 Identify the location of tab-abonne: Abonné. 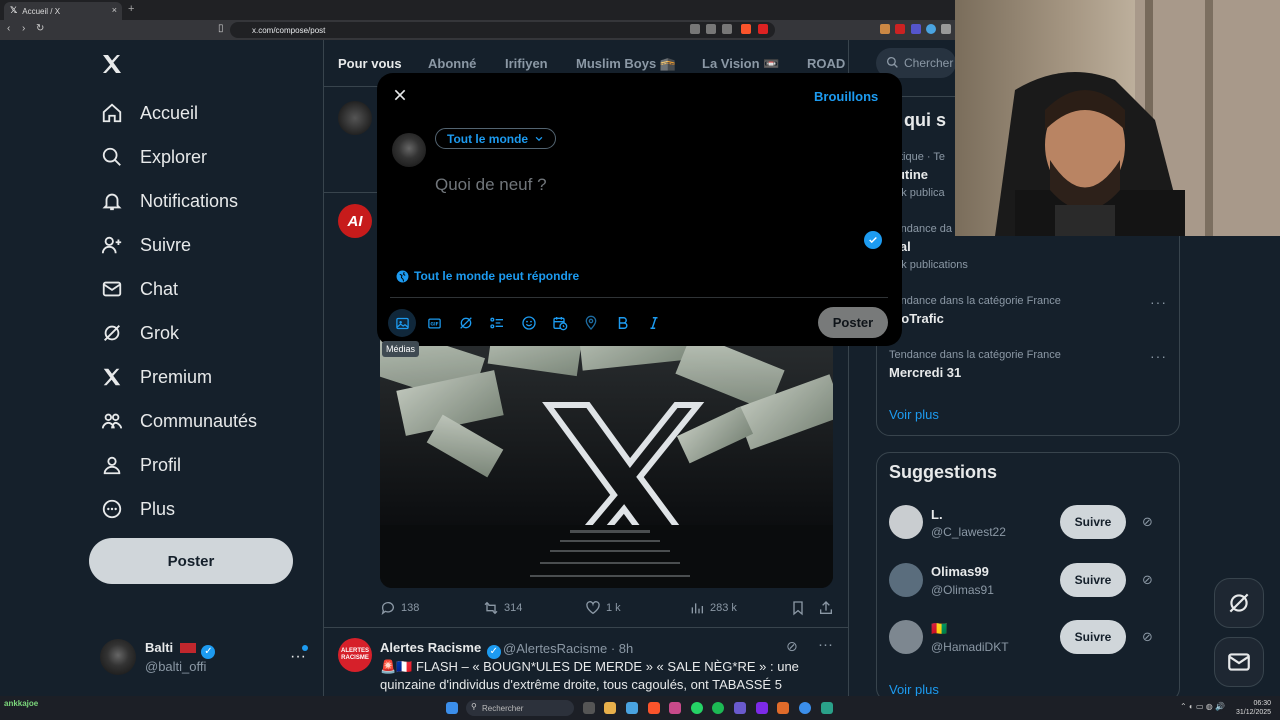
(452, 63).